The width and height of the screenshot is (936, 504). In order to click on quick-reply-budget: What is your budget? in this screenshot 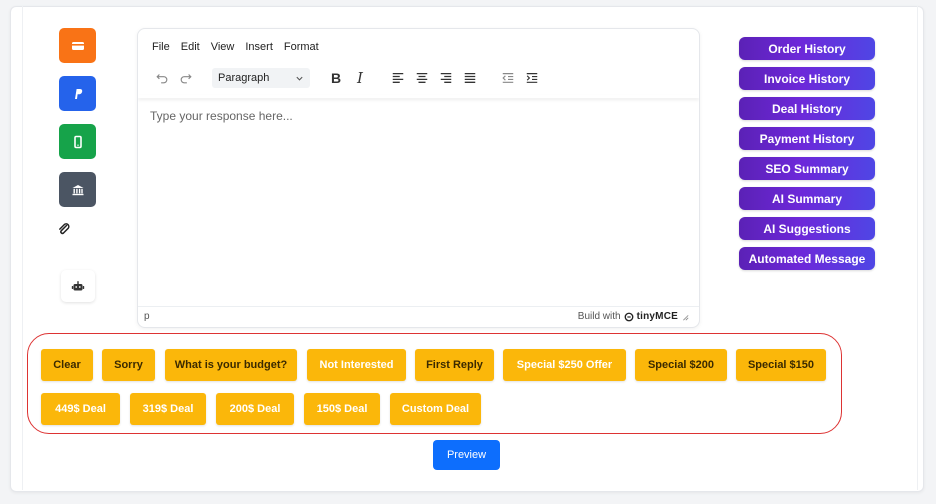, I will do `click(231, 365)`.